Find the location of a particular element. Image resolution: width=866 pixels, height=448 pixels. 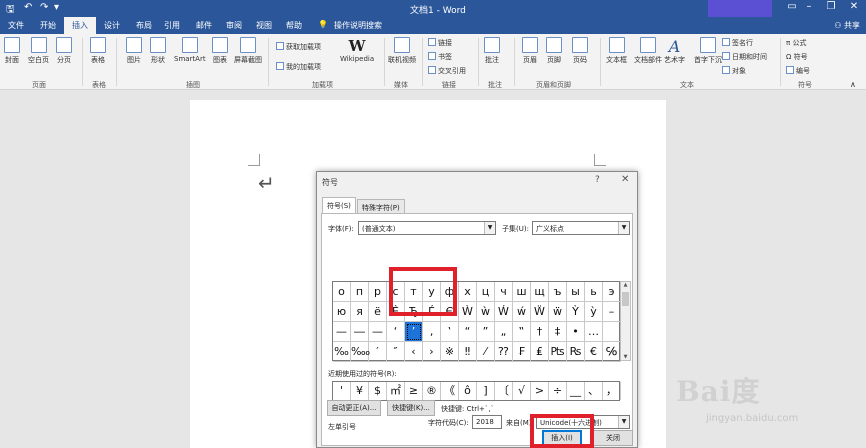

screenshot-button: 屏幕截图 is located at coordinates (248, 51).